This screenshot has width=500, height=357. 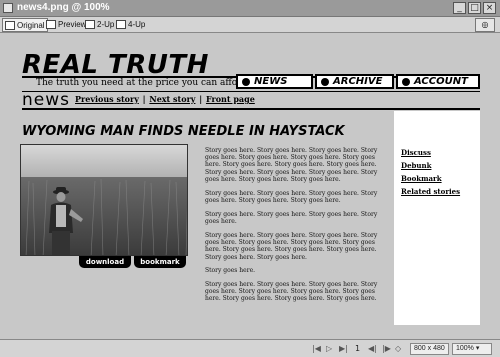 What do you see at coordinates (250, 8) in the screenshot?
I see `window-title-bar: news4.png @ 100% _ □ ×` at bounding box center [250, 8].